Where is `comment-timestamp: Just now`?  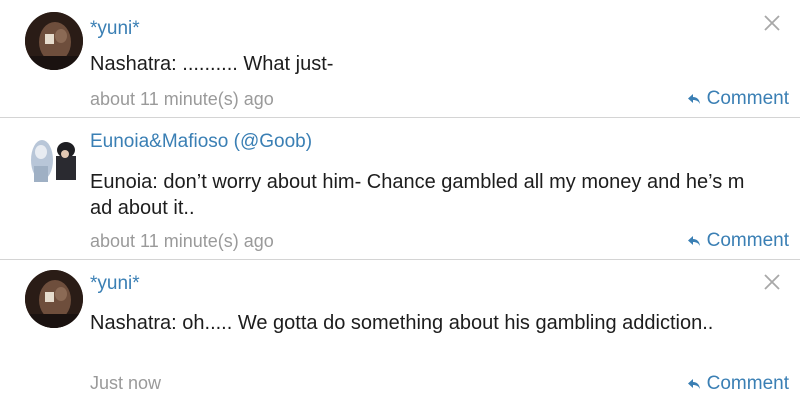
comment-timestamp: Just now is located at coordinates (126, 383).